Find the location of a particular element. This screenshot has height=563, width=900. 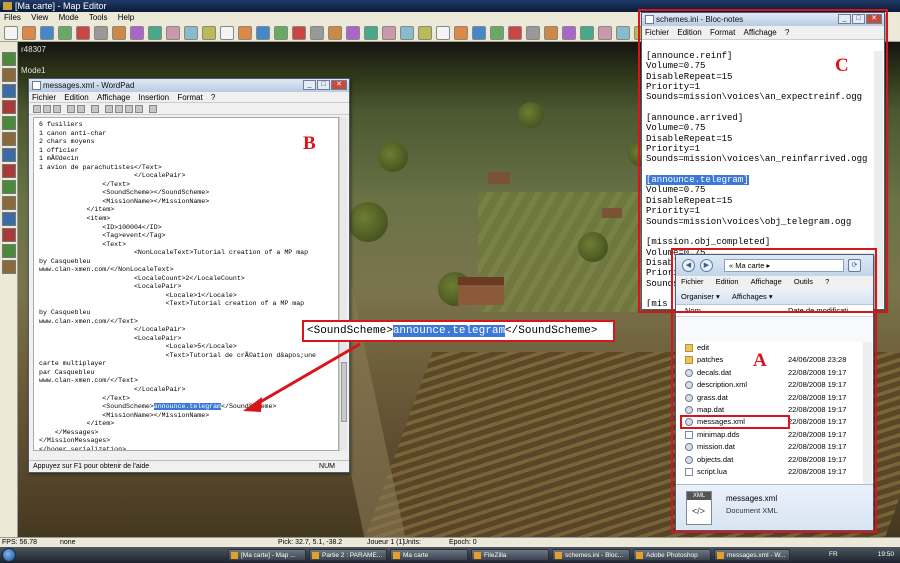

menu-affichage: Affichage is located at coordinates (113, 97).